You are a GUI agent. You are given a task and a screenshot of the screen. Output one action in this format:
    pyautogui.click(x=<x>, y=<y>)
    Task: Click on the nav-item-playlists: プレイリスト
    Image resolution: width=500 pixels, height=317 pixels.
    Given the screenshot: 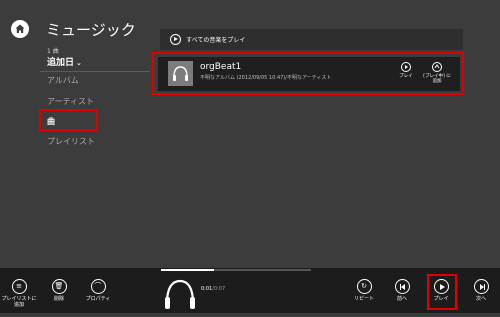 What is the action you would take?
    pyautogui.click(x=71, y=141)
    